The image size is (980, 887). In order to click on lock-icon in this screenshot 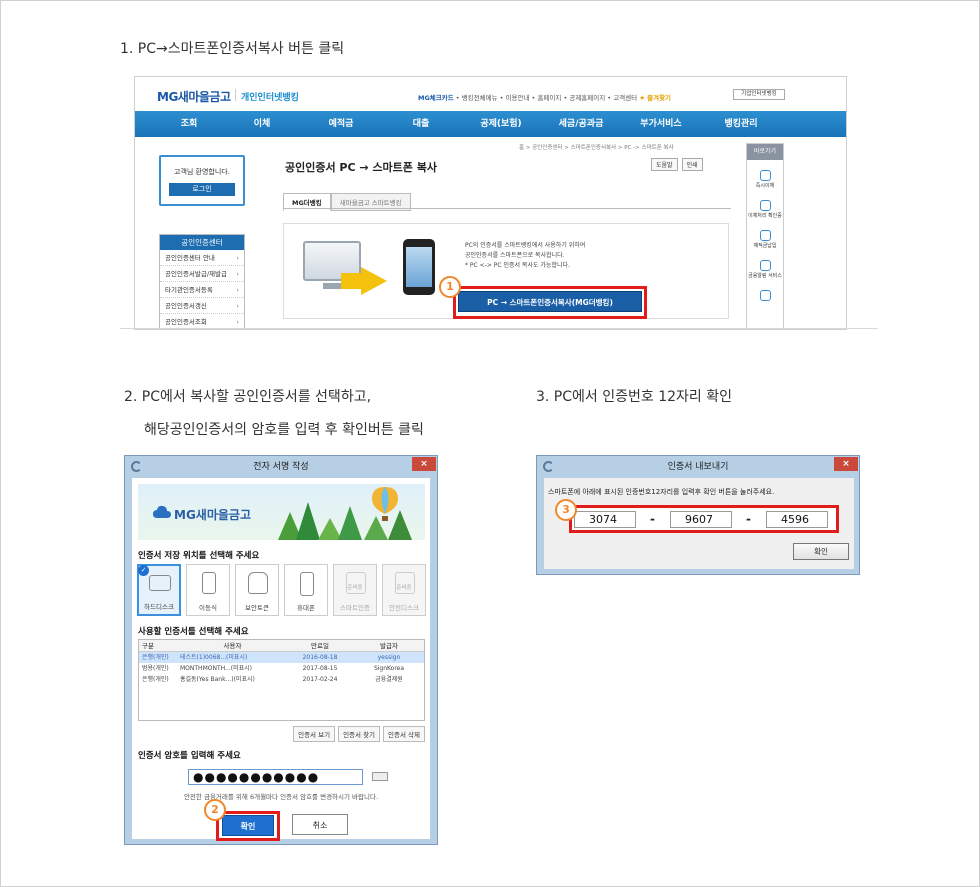, I will do `click(765, 295)`.